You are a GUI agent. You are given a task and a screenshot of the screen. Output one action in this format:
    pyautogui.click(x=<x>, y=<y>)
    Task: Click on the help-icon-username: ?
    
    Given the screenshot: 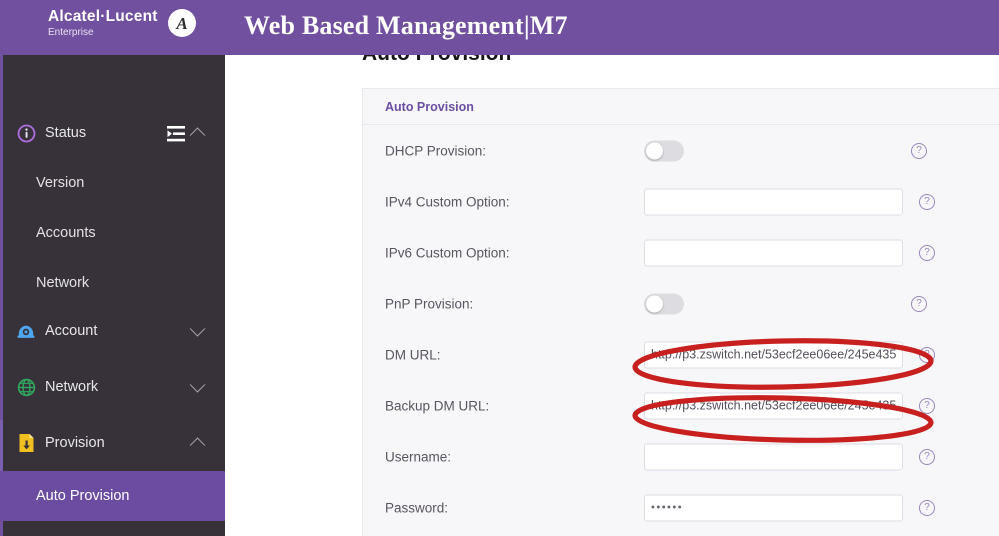 What is the action you would take?
    pyautogui.click(x=927, y=456)
    